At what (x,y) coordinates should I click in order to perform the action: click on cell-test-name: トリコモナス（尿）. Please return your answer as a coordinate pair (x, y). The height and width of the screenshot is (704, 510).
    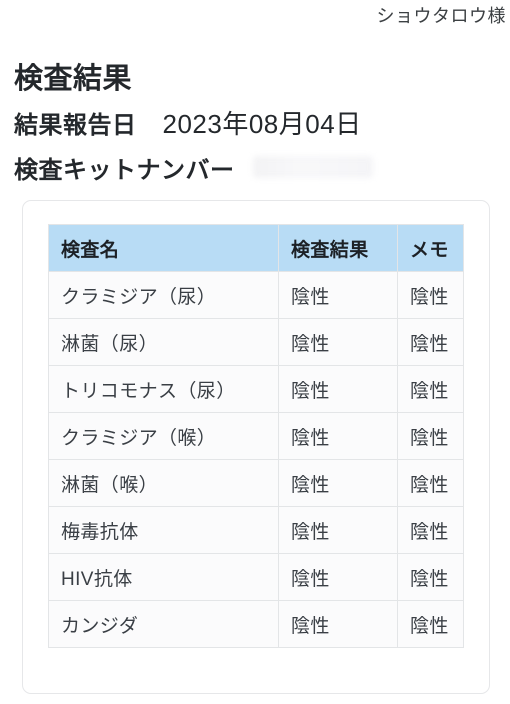
    Looking at the image, I should click on (163, 389).